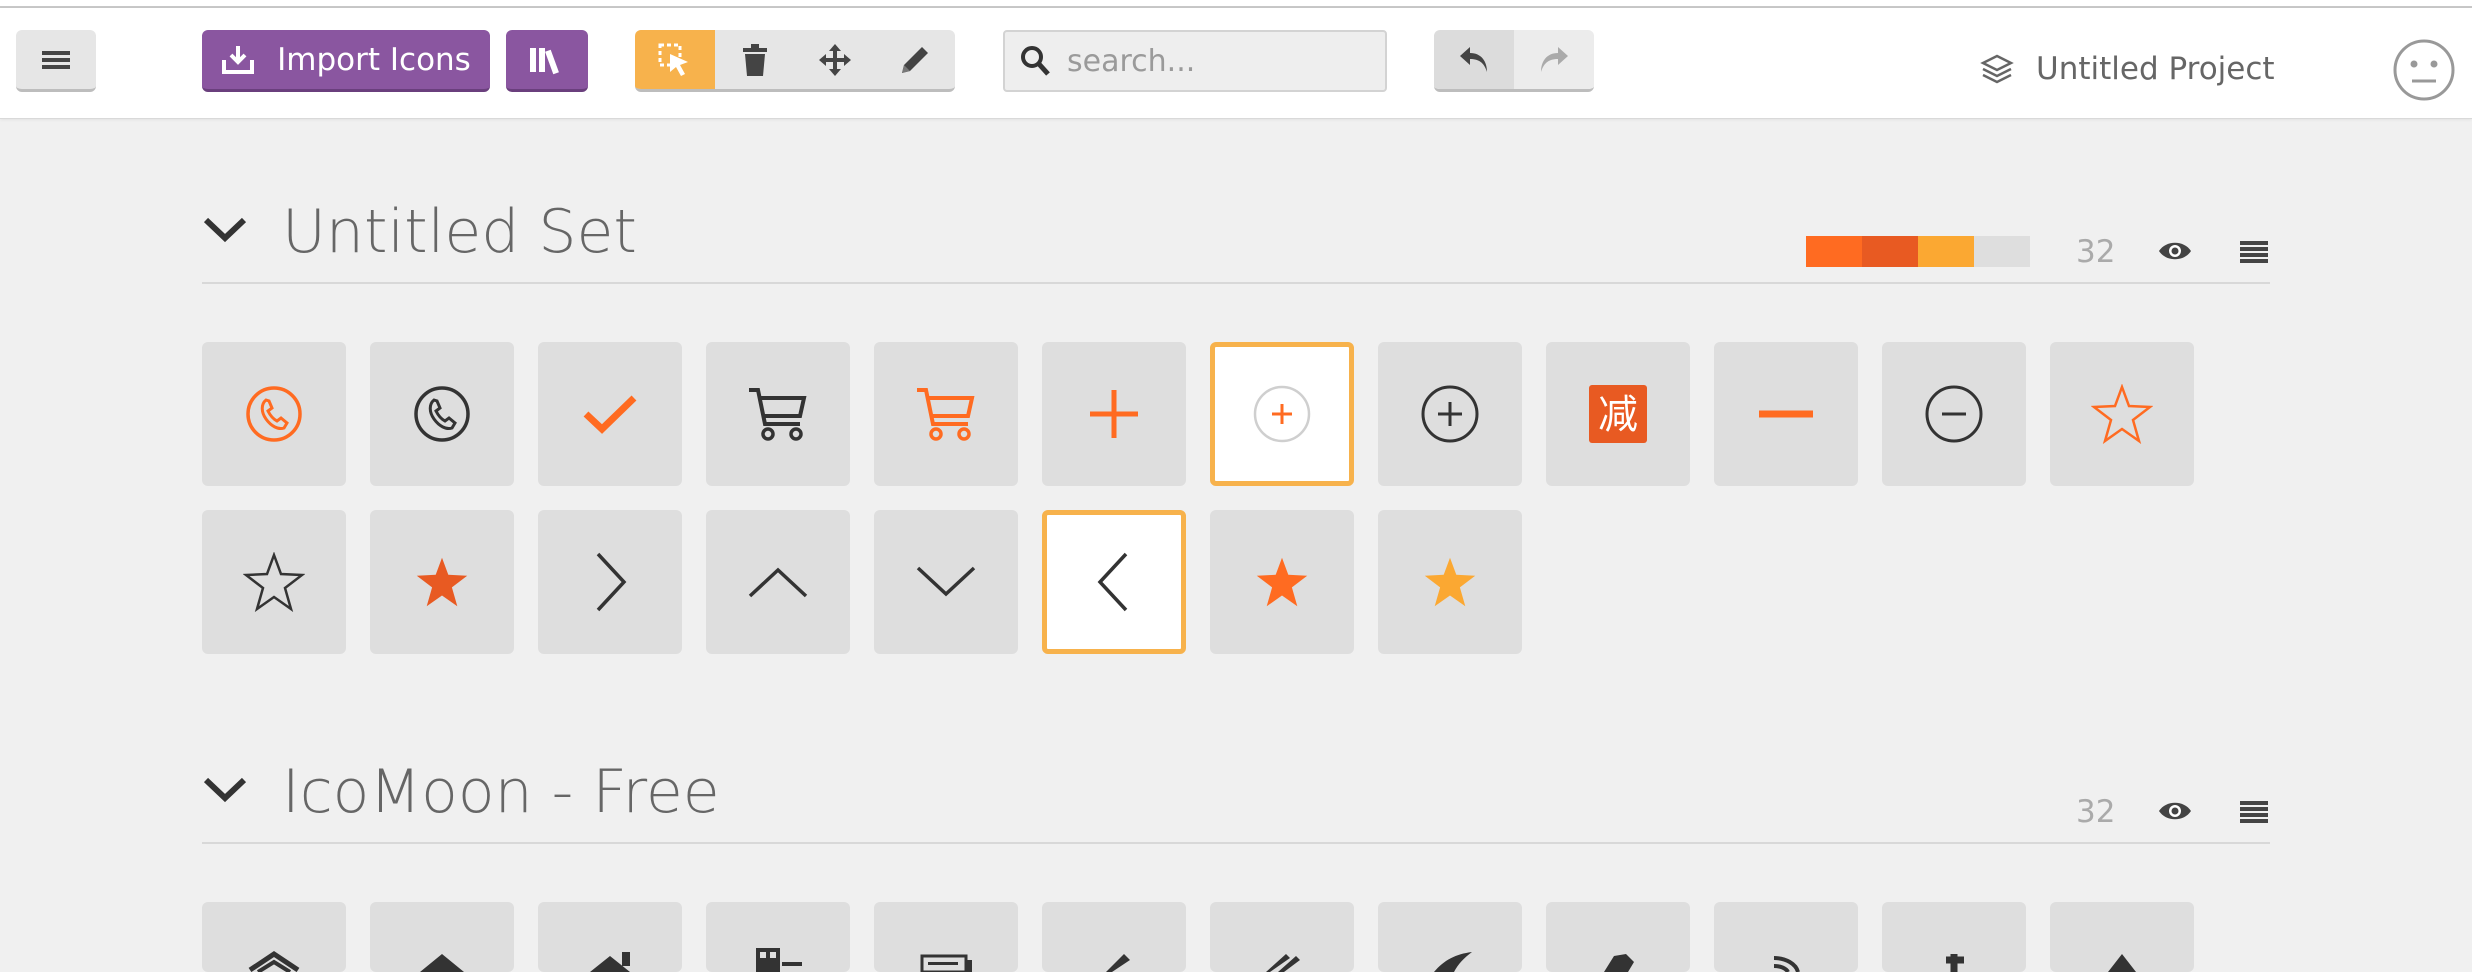  What do you see at coordinates (459, 232) in the screenshot?
I see `set-title: Untitled Set` at bounding box center [459, 232].